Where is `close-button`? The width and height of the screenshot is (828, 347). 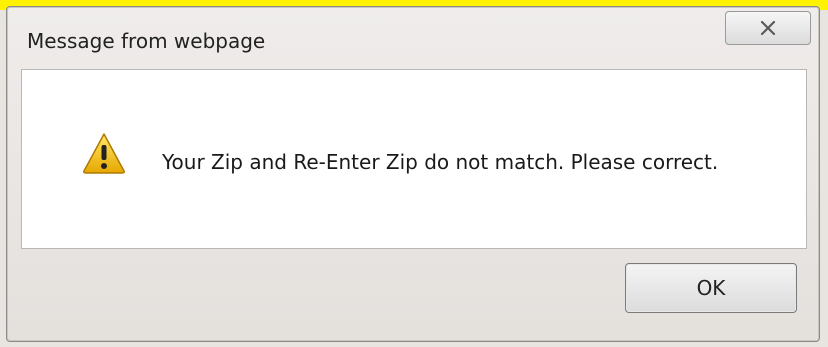 close-button is located at coordinates (768, 28).